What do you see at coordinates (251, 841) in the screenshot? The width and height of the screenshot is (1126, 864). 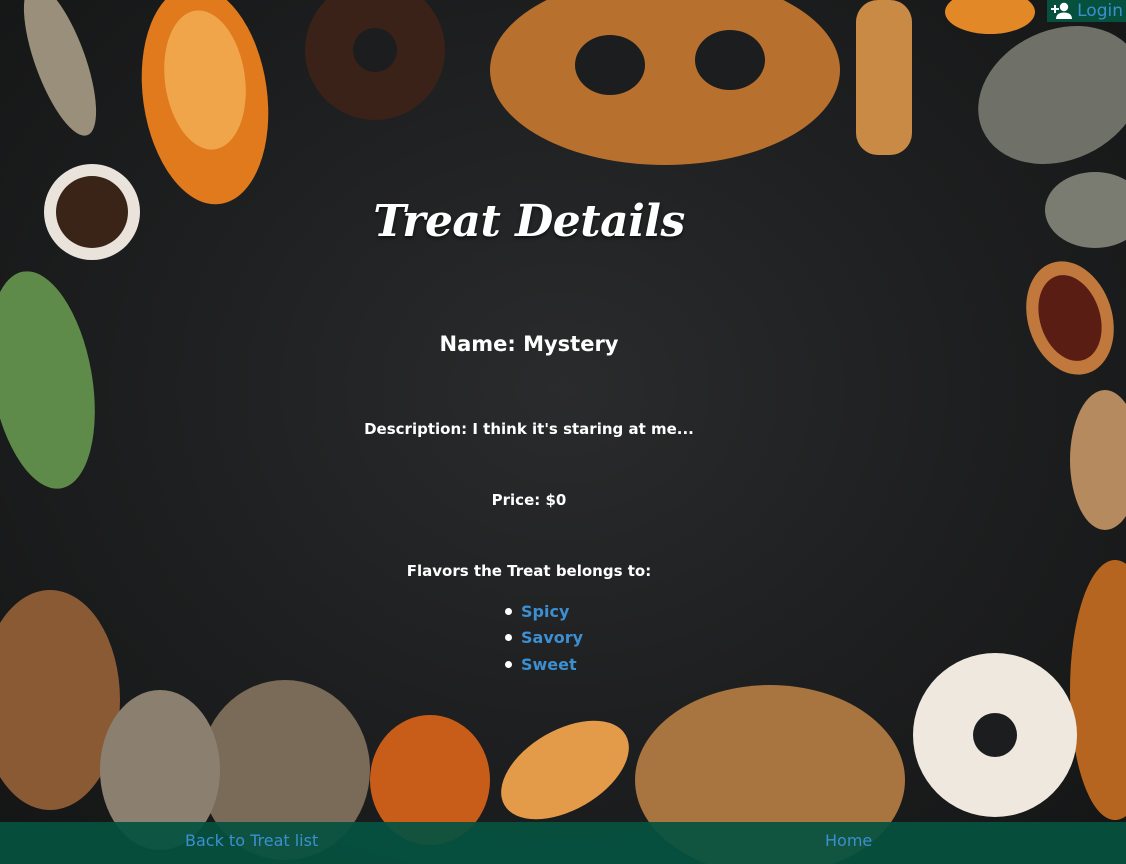 I see `back-to-treat-list-link: Back to Treat list` at bounding box center [251, 841].